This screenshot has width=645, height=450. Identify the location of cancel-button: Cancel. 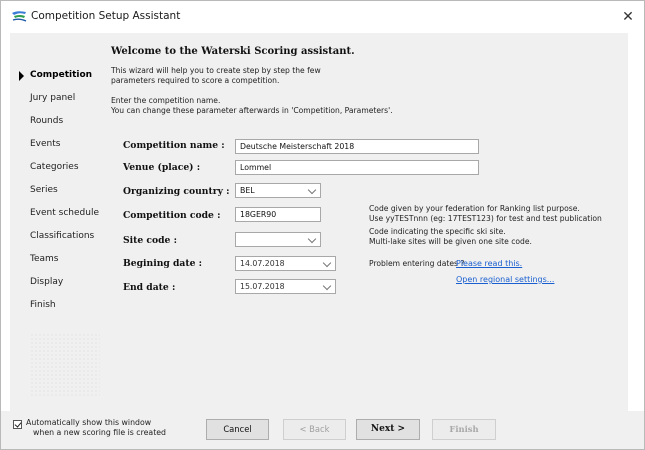
(237, 429).